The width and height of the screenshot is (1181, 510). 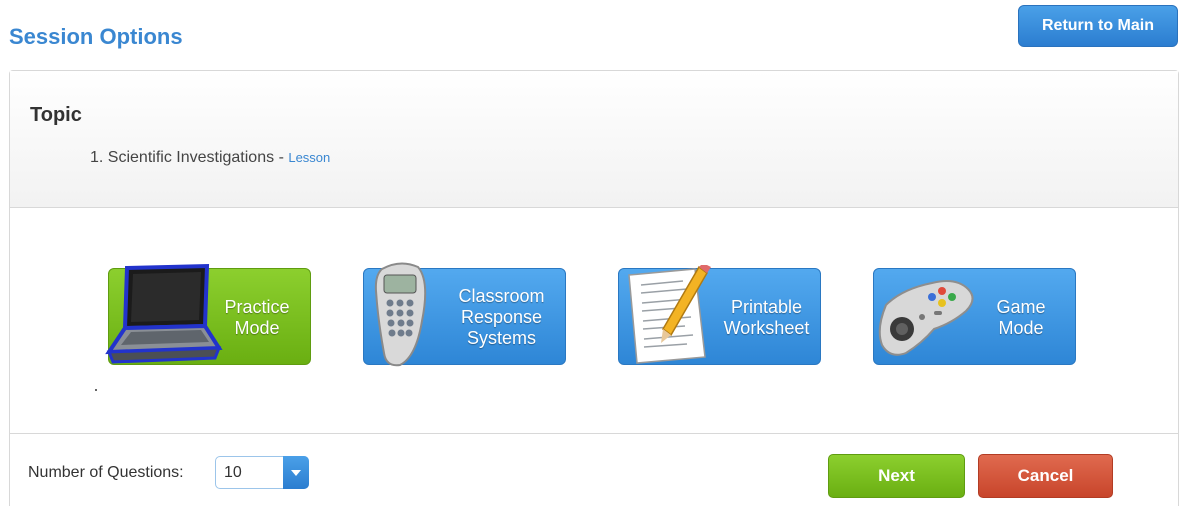 What do you see at coordinates (926, 318) in the screenshot?
I see `gamepad-icon` at bounding box center [926, 318].